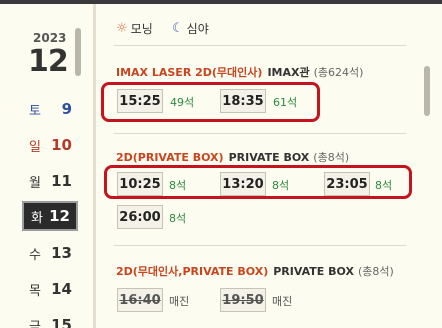 This screenshot has width=442, height=328. What do you see at coordinates (50, 145) in the screenshot?
I see `date-item-10: 일 10` at bounding box center [50, 145].